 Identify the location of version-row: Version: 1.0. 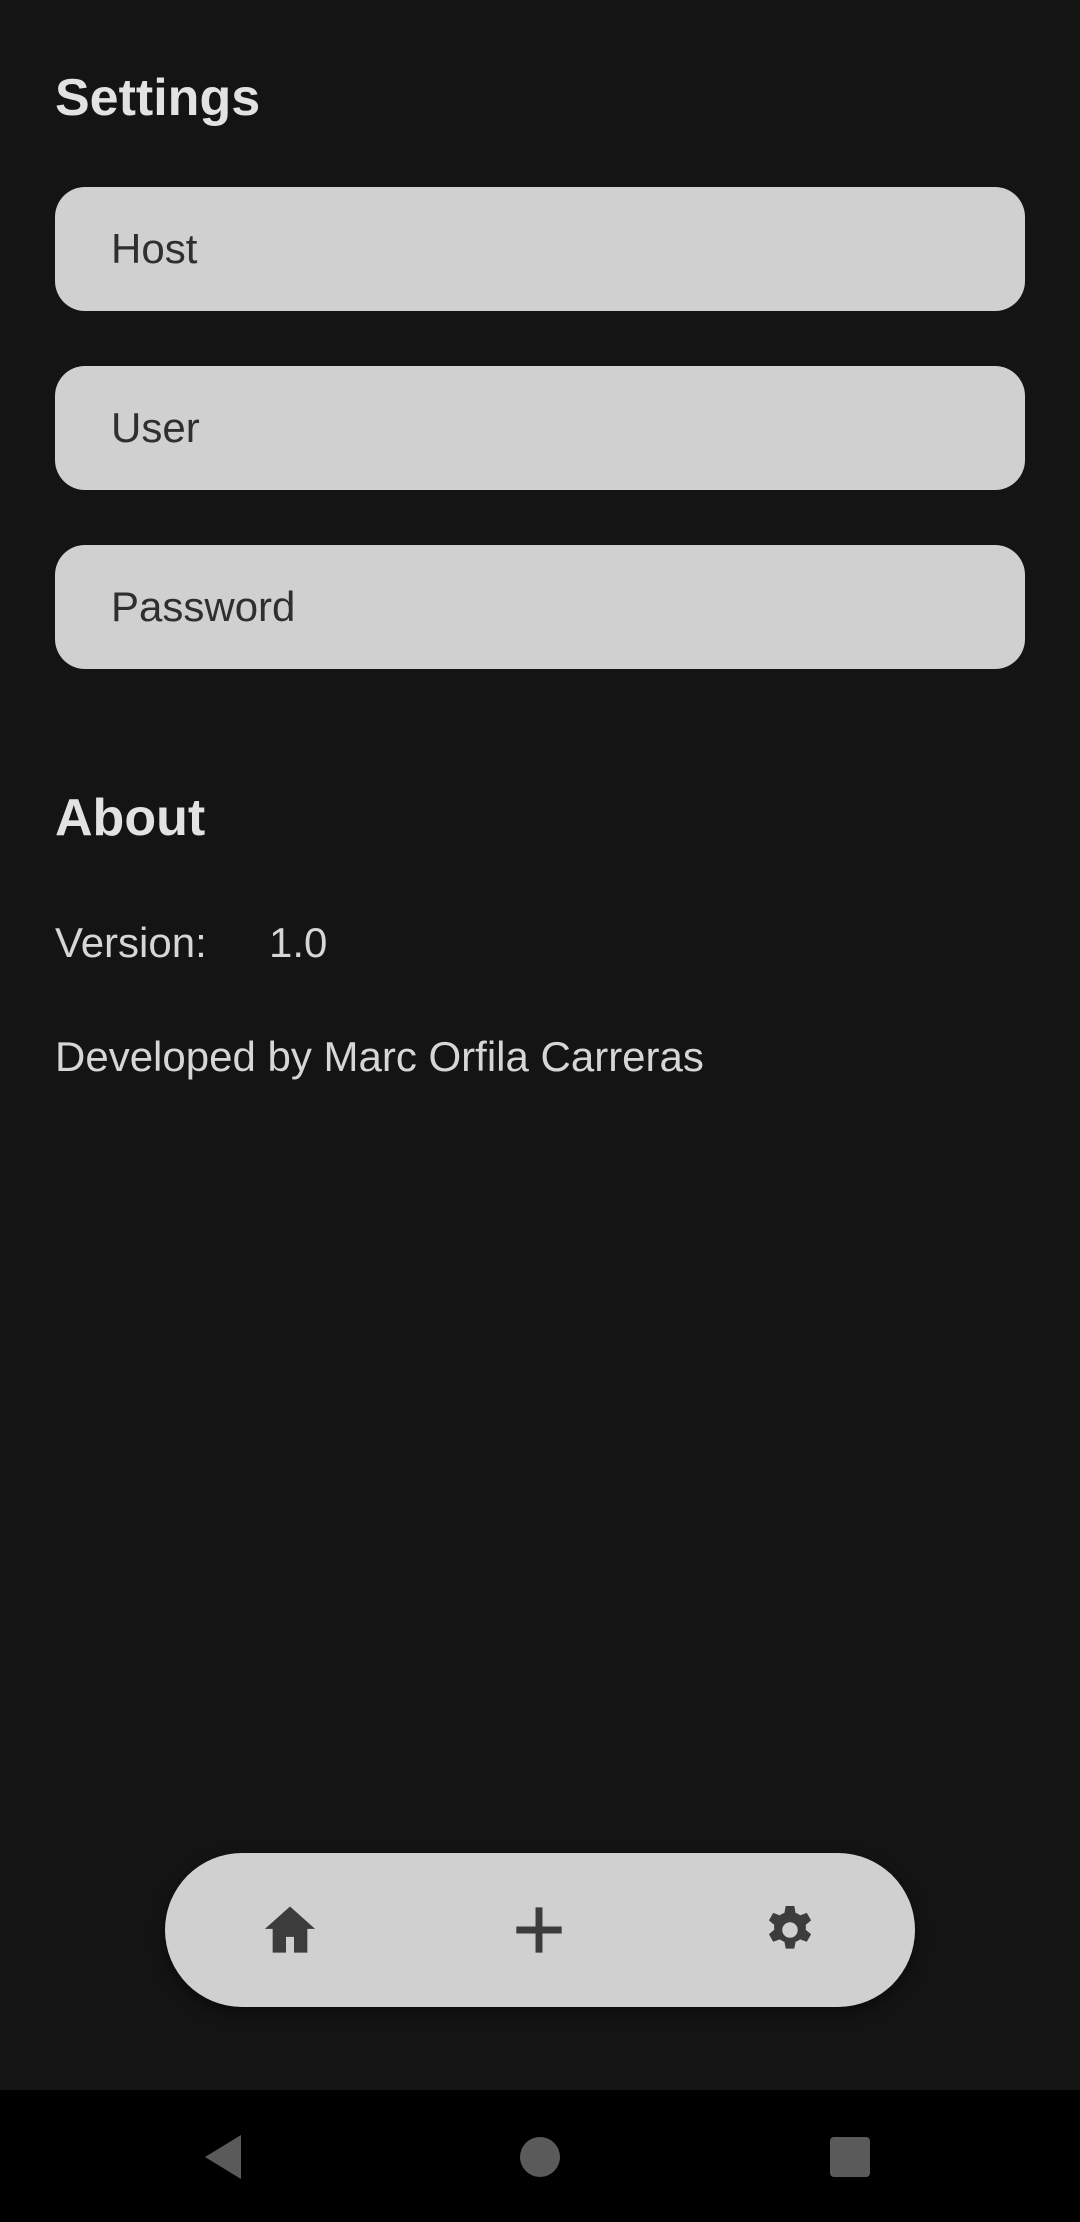
(191, 943).